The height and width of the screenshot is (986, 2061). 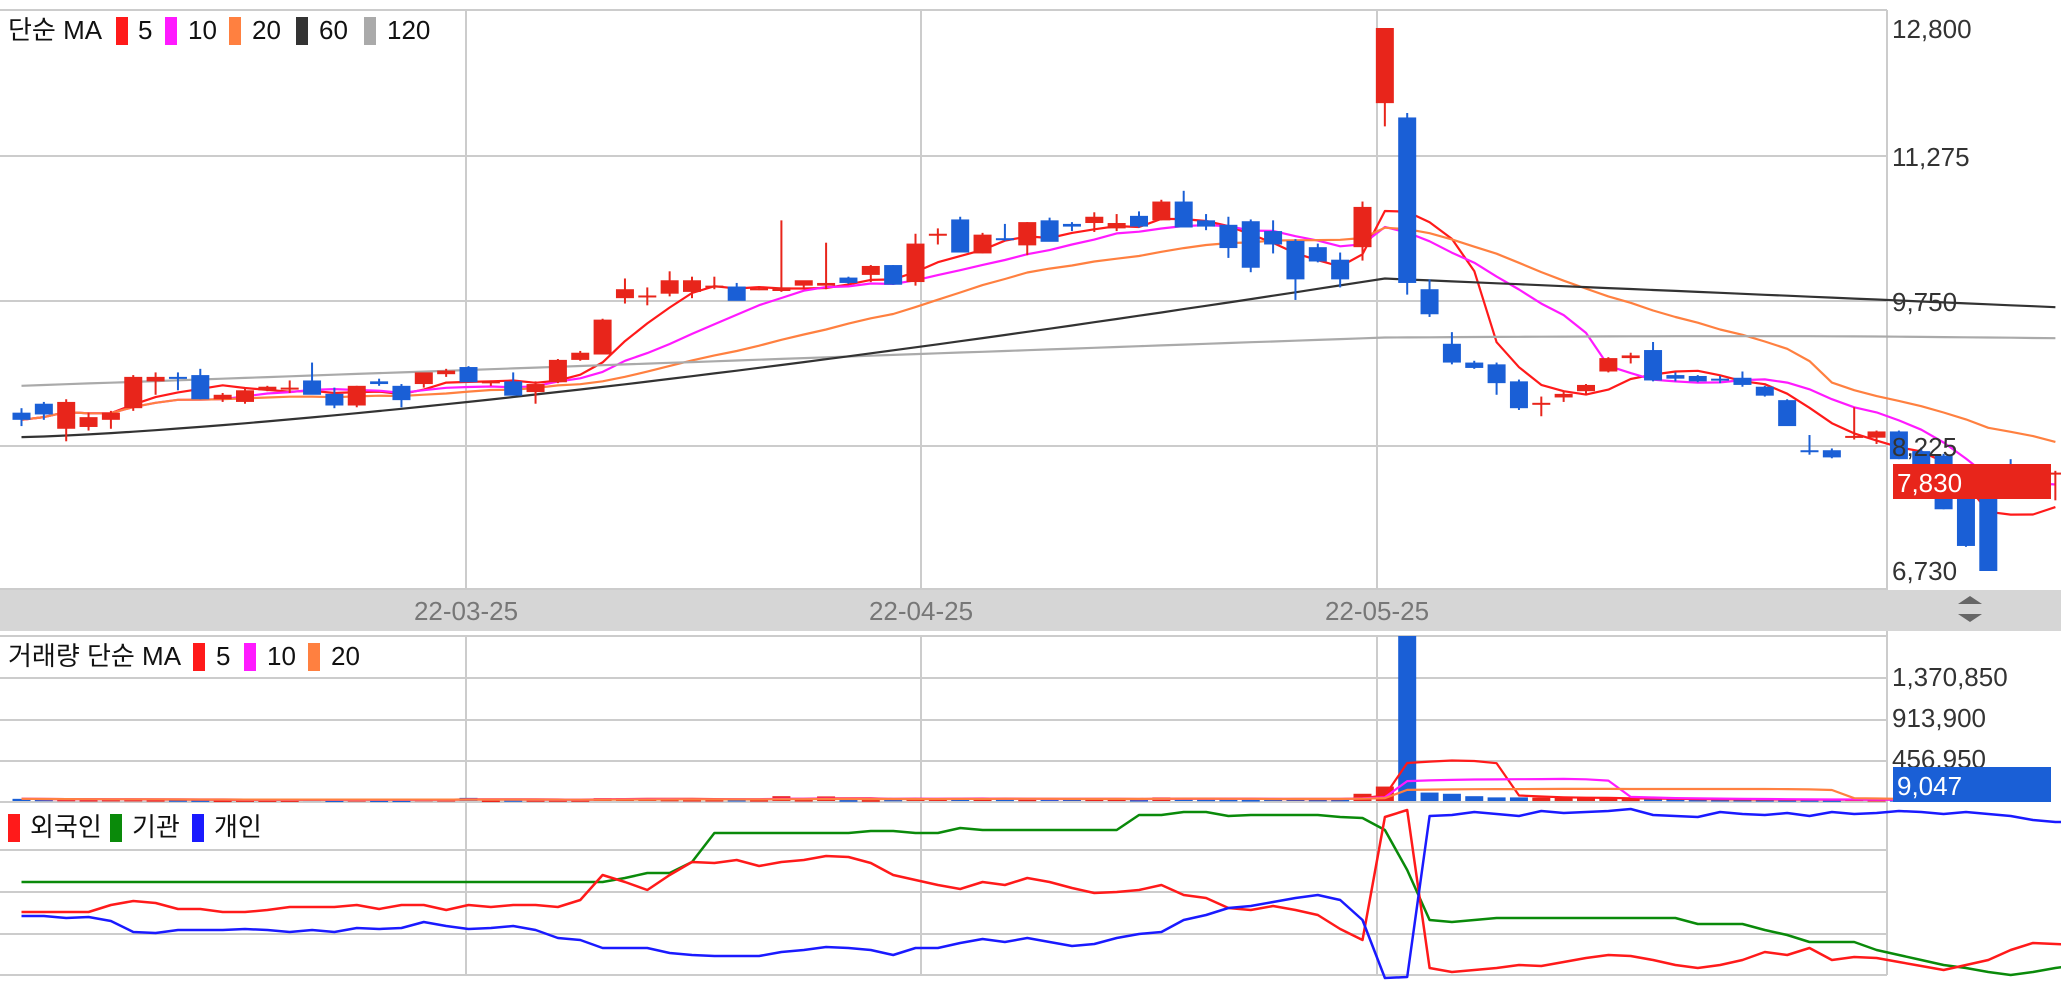 I want to click on legend-item-label: 120, so click(x=408, y=30).